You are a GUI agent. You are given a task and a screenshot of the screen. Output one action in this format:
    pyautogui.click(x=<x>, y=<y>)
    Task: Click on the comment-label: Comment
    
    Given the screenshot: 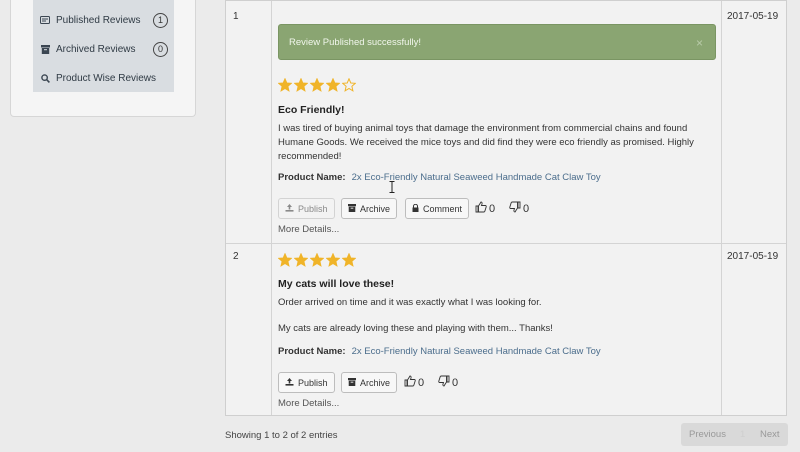 What is the action you would take?
    pyautogui.click(x=443, y=208)
    